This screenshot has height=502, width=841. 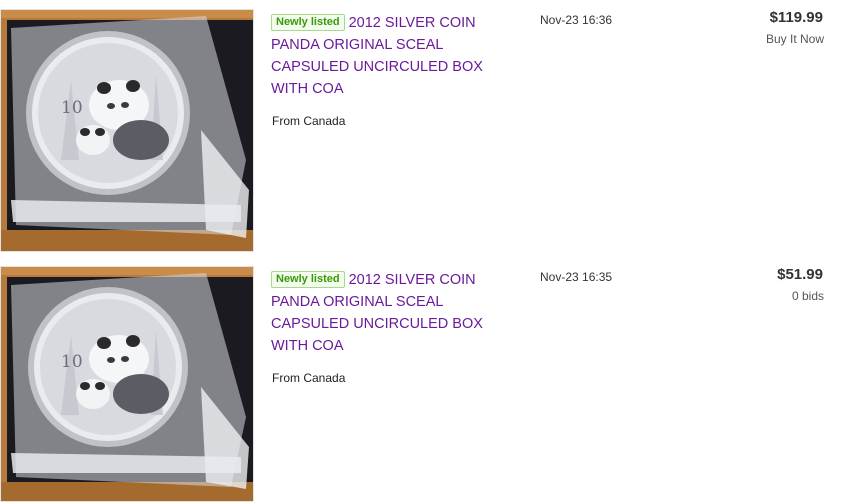 What do you see at coordinates (794, 39) in the screenshot?
I see `item-format: Buy It Now` at bounding box center [794, 39].